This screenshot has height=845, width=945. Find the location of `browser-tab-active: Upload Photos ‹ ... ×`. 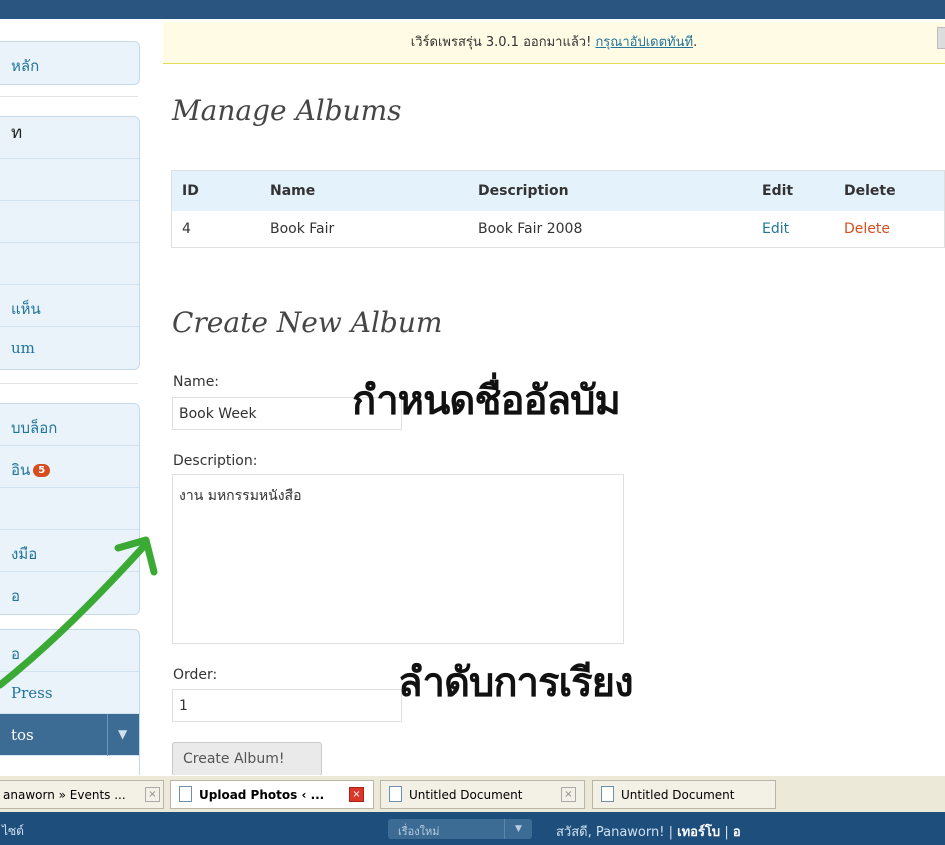

browser-tab-active: Upload Photos ‹ ... × is located at coordinates (272, 794).